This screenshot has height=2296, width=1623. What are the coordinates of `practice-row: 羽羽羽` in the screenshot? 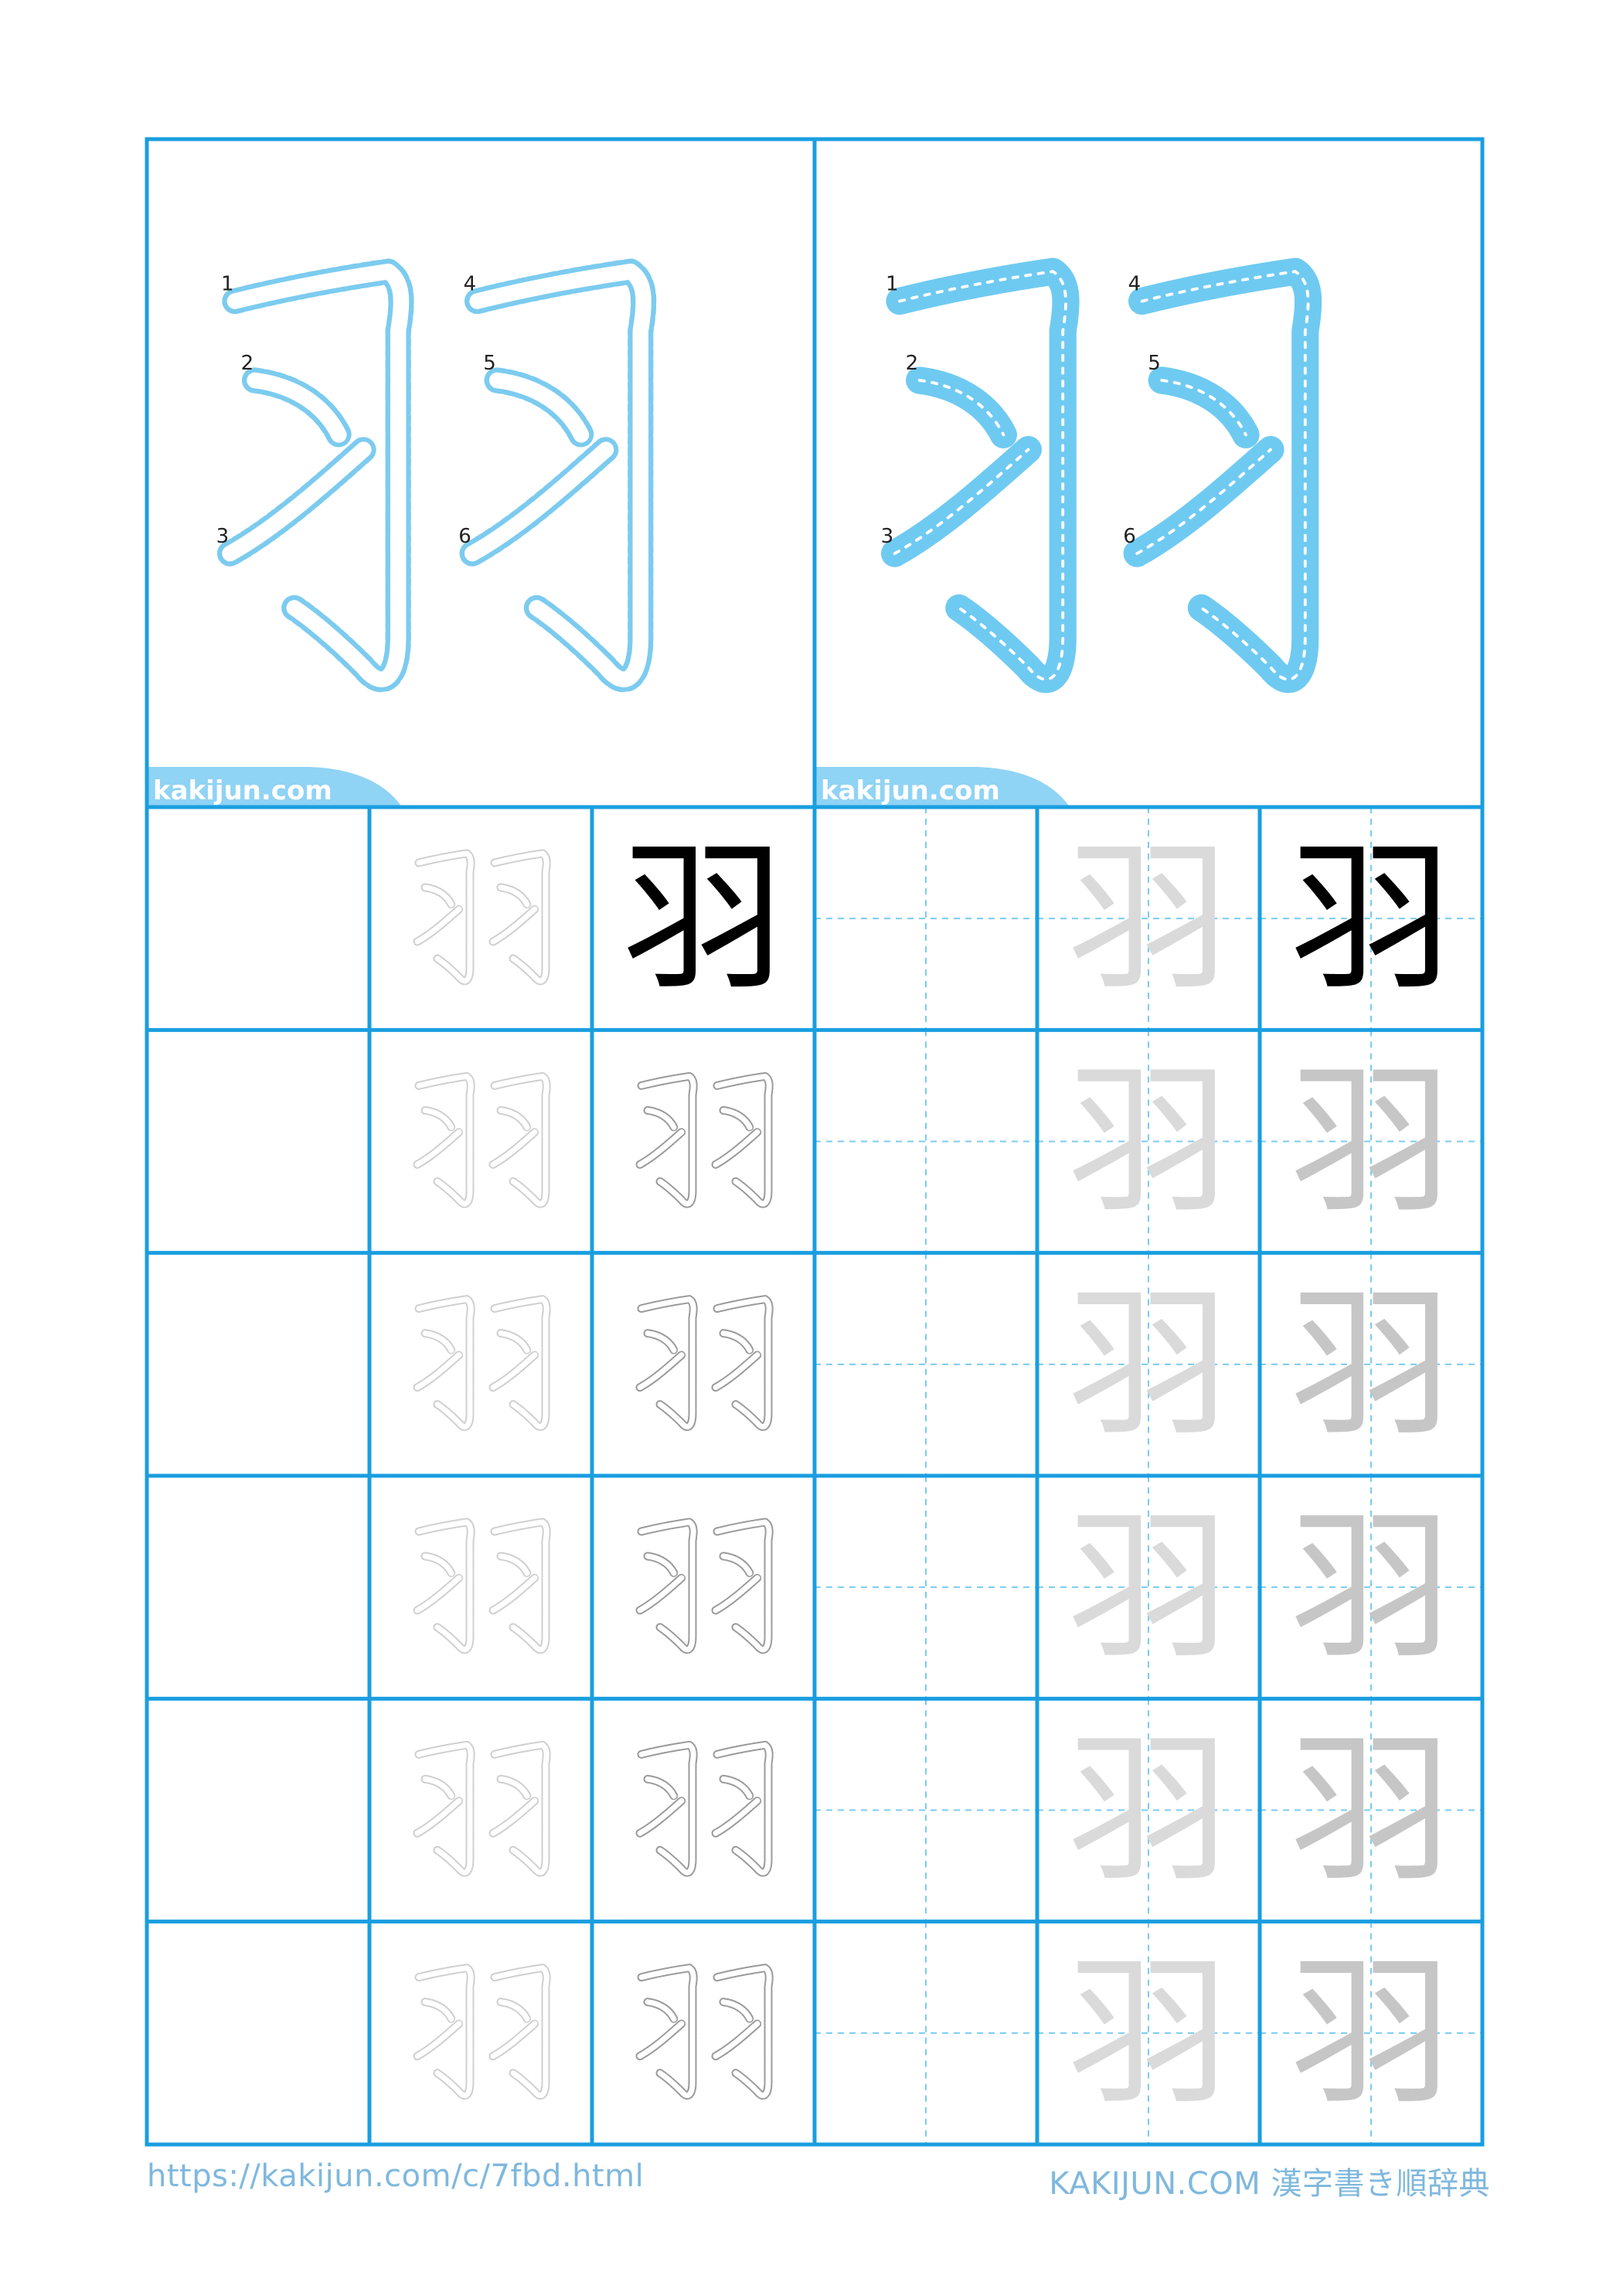 It's located at (950, 918).